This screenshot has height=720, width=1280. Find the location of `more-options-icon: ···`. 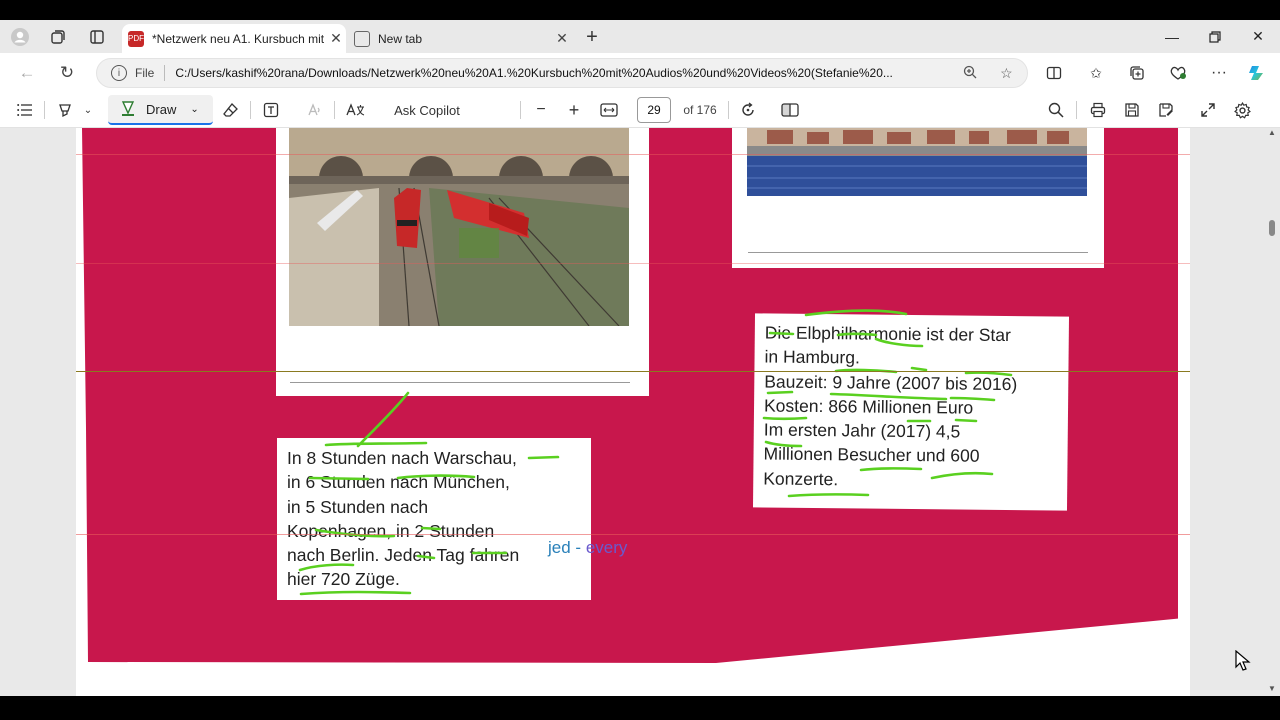

more-options-icon: ··· is located at coordinates (1219, 73).